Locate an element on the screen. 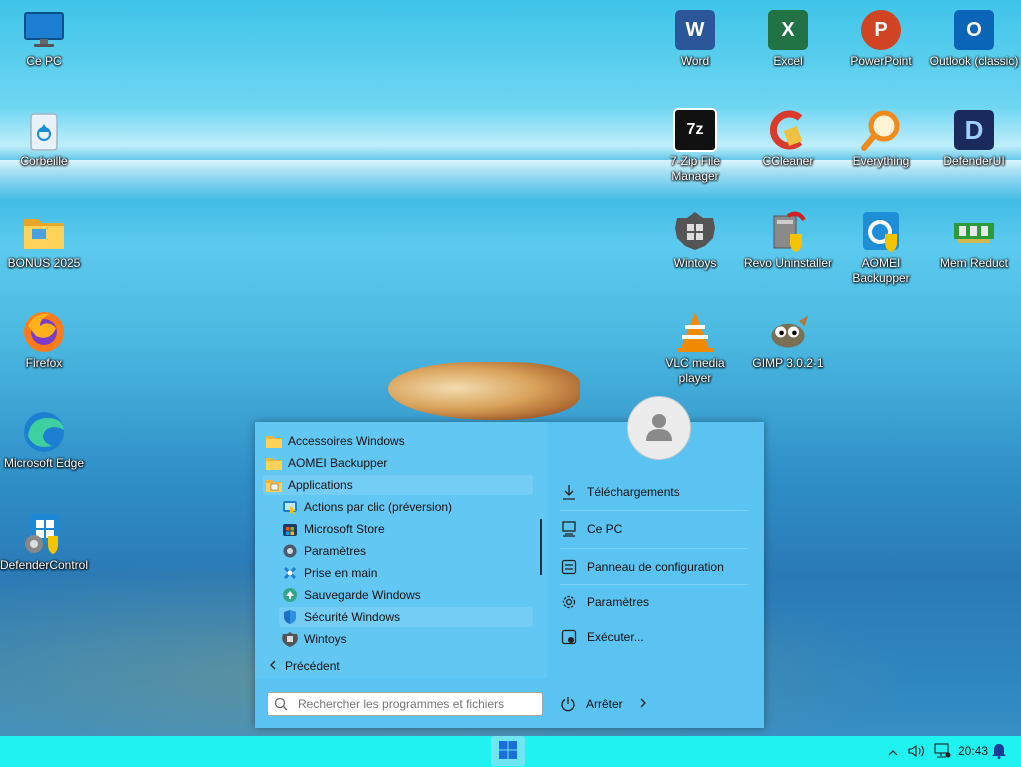  control-panel-icon is located at coordinates (569, 567).